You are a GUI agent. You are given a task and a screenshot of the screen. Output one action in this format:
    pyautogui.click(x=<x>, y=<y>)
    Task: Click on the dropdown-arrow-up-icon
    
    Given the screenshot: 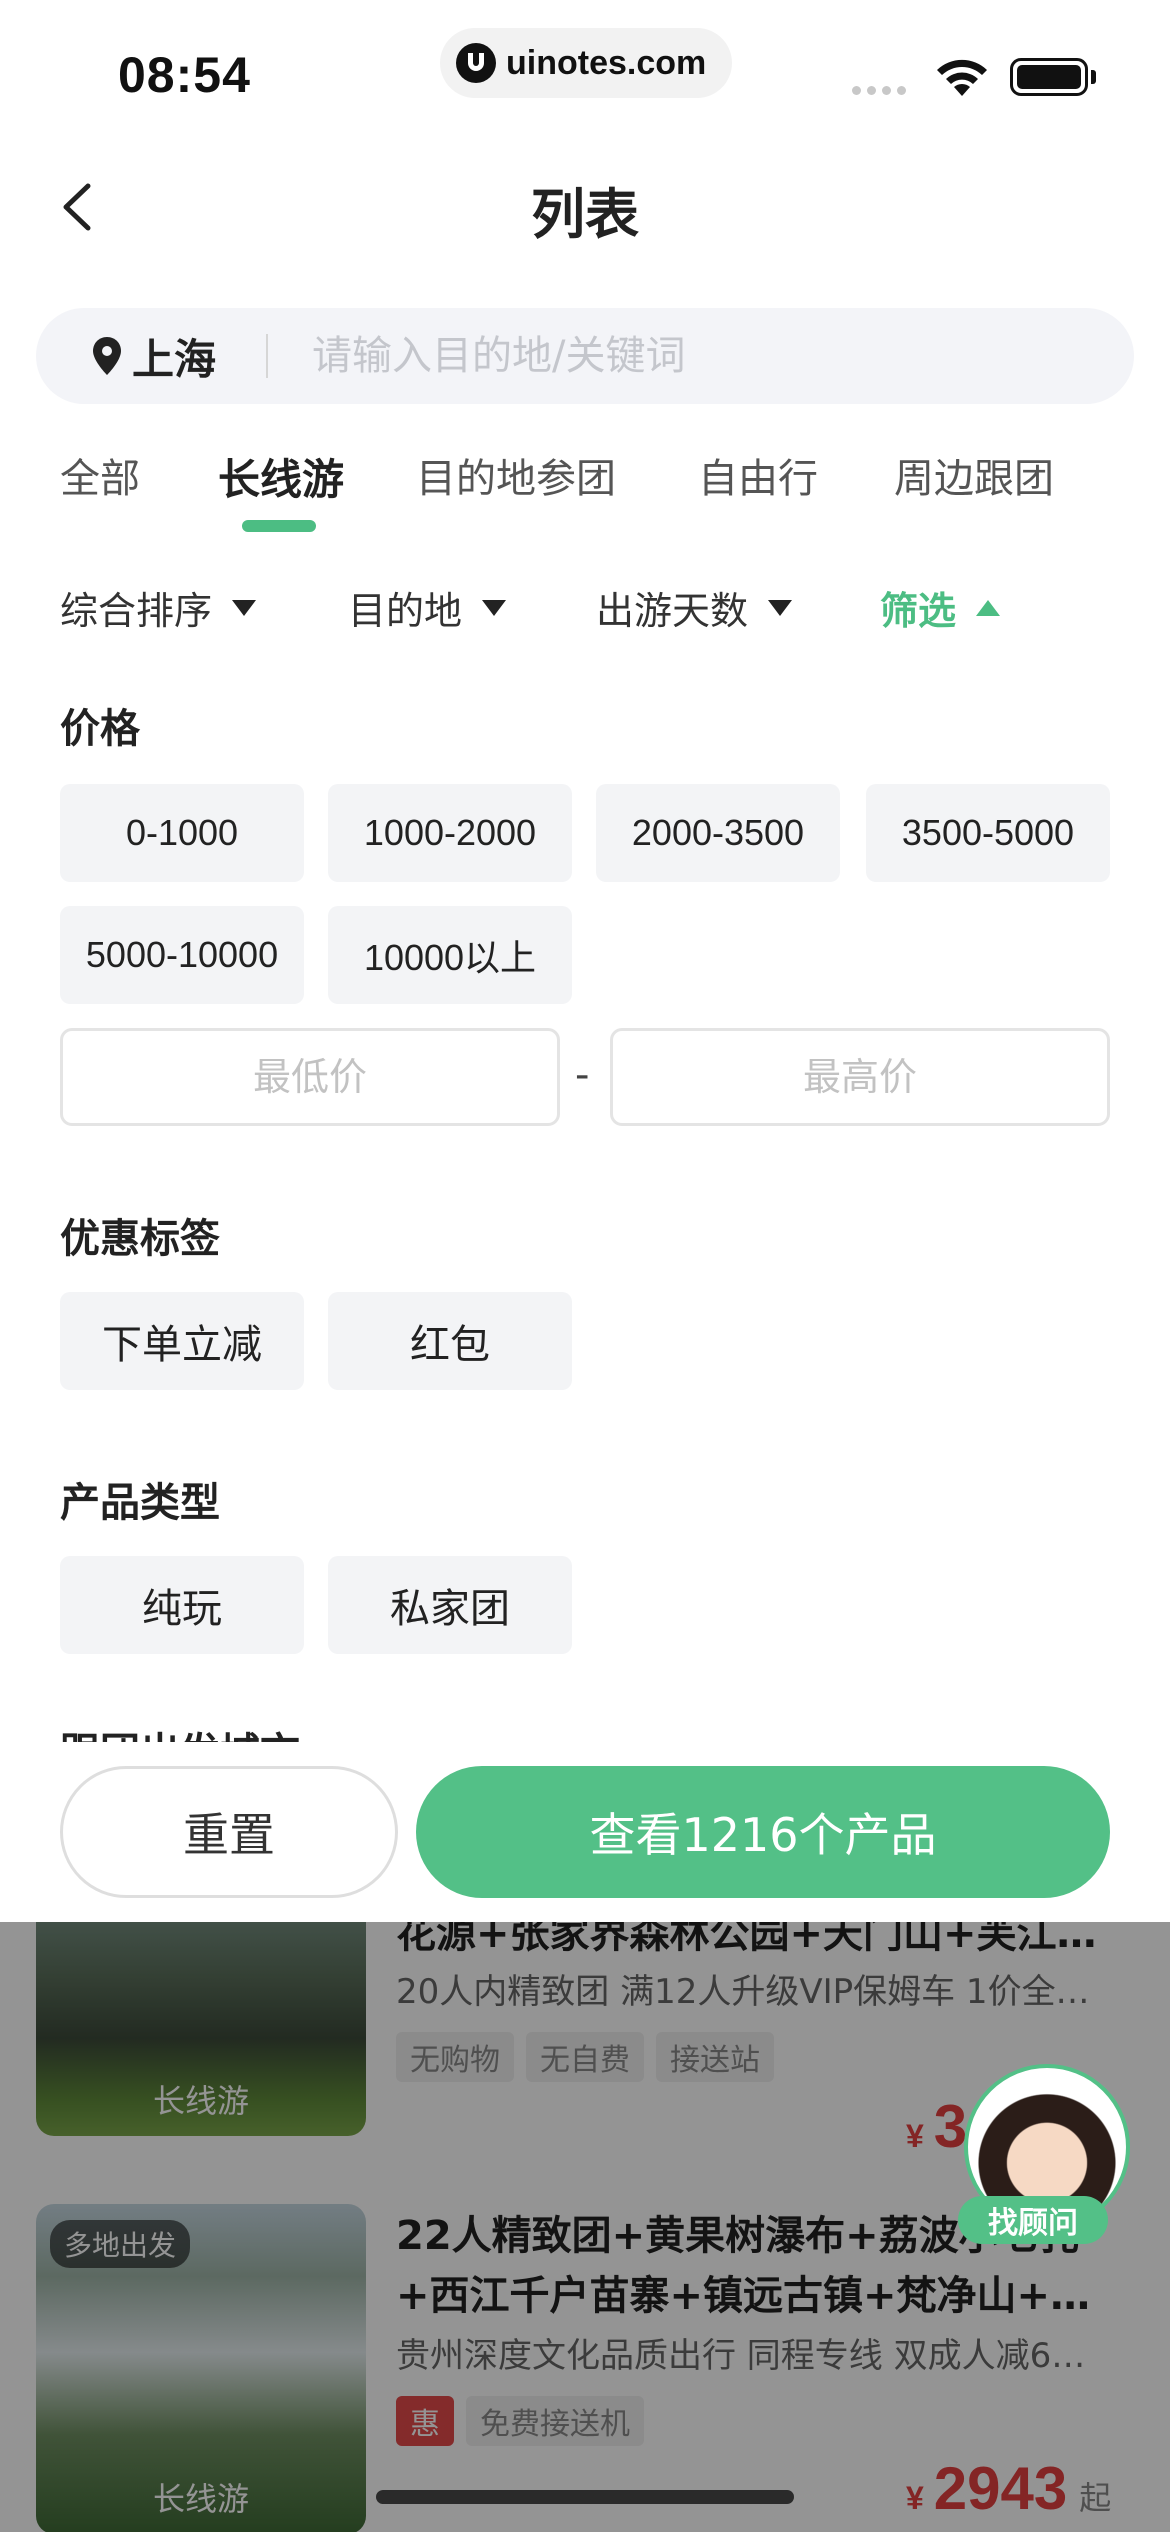 What is the action you would take?
    pyautogui.click(x=988, y=607)
    